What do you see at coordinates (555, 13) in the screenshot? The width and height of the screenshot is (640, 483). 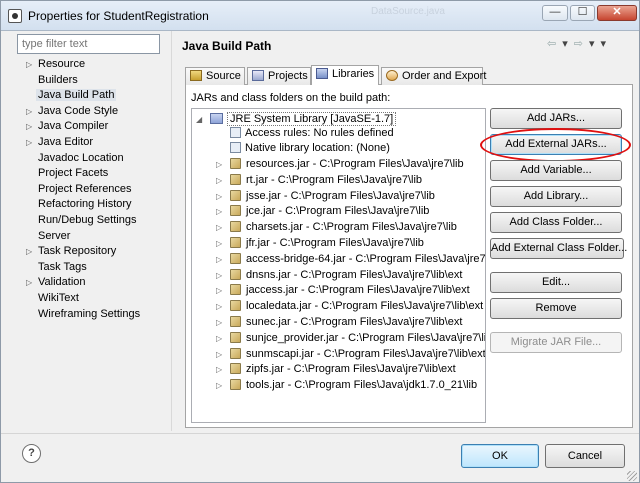 I see `minimize-button: —` at bounding box center [555, 13].